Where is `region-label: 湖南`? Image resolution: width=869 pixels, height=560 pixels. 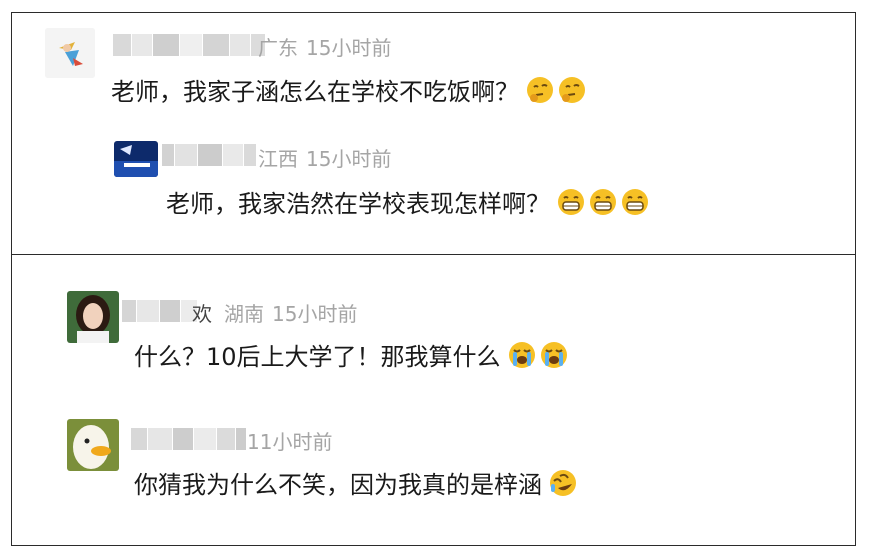 region-label: 湖南 is located at coordinates (244, 314).